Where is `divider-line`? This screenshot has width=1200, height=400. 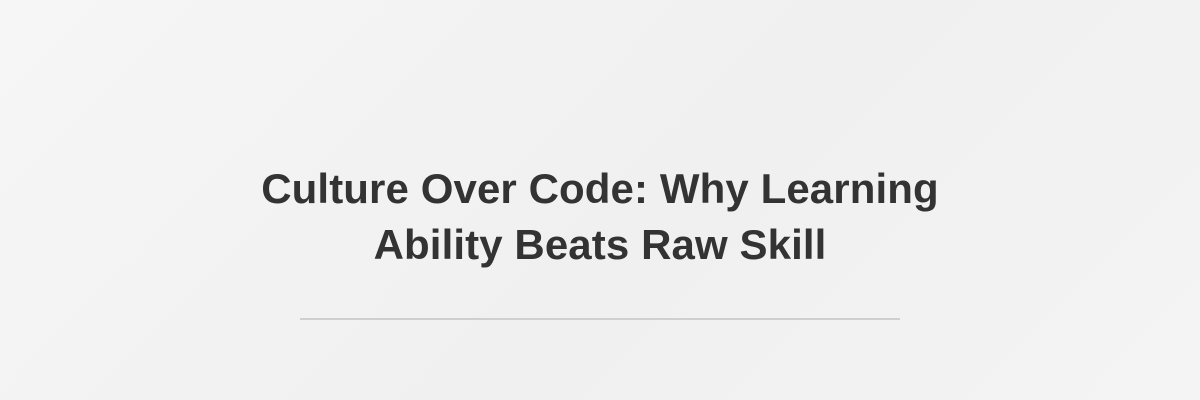 divider-line is located at coordinates (600, 319).